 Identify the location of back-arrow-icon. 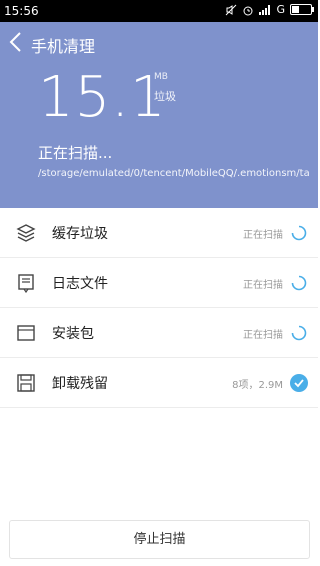
(16, 42).